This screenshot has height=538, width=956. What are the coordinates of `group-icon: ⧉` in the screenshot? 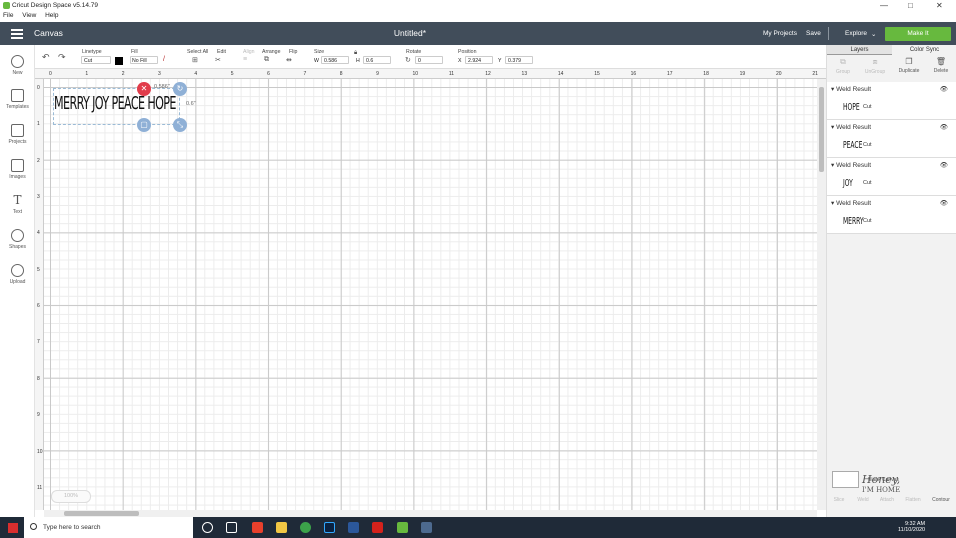 It's located at (843, 61).